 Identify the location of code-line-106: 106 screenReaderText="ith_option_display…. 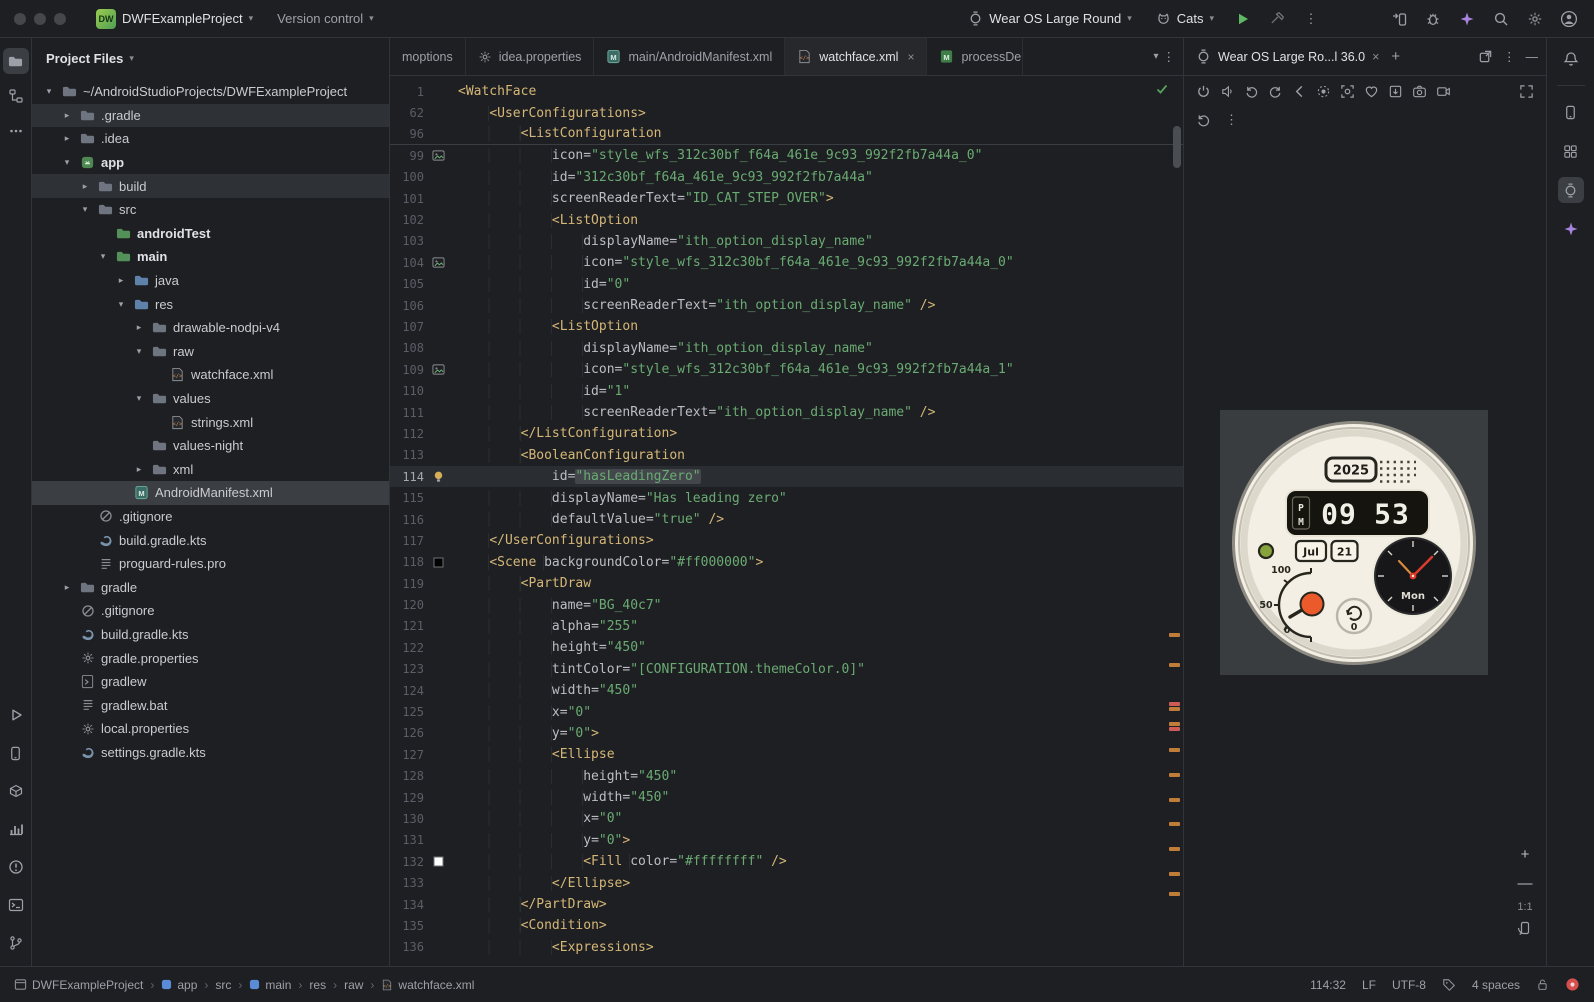
(786, 305).